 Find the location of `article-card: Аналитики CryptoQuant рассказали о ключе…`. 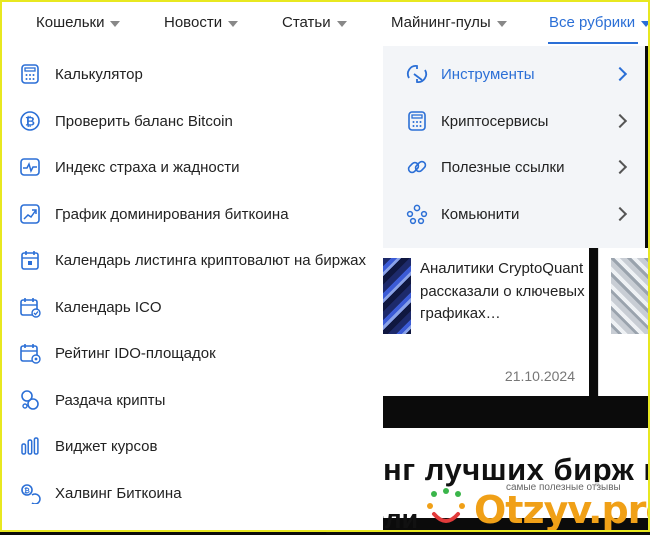

article-card: Аналитики CryptoQuant рассказали о ключе… is located at coordinates (486, 322).